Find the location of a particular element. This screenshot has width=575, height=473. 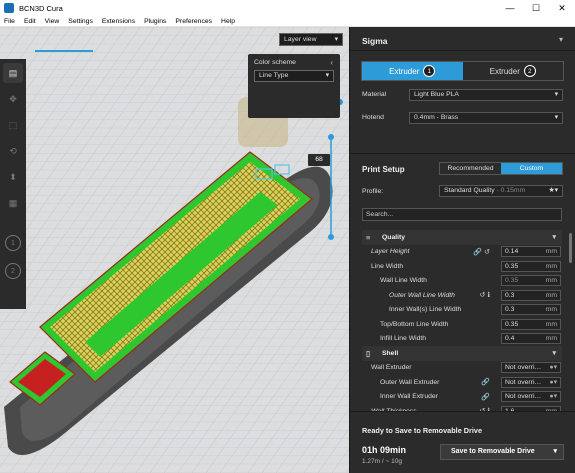

setting-row: Infill Line Width 0.4 mm is located at coordinates (462, 339).